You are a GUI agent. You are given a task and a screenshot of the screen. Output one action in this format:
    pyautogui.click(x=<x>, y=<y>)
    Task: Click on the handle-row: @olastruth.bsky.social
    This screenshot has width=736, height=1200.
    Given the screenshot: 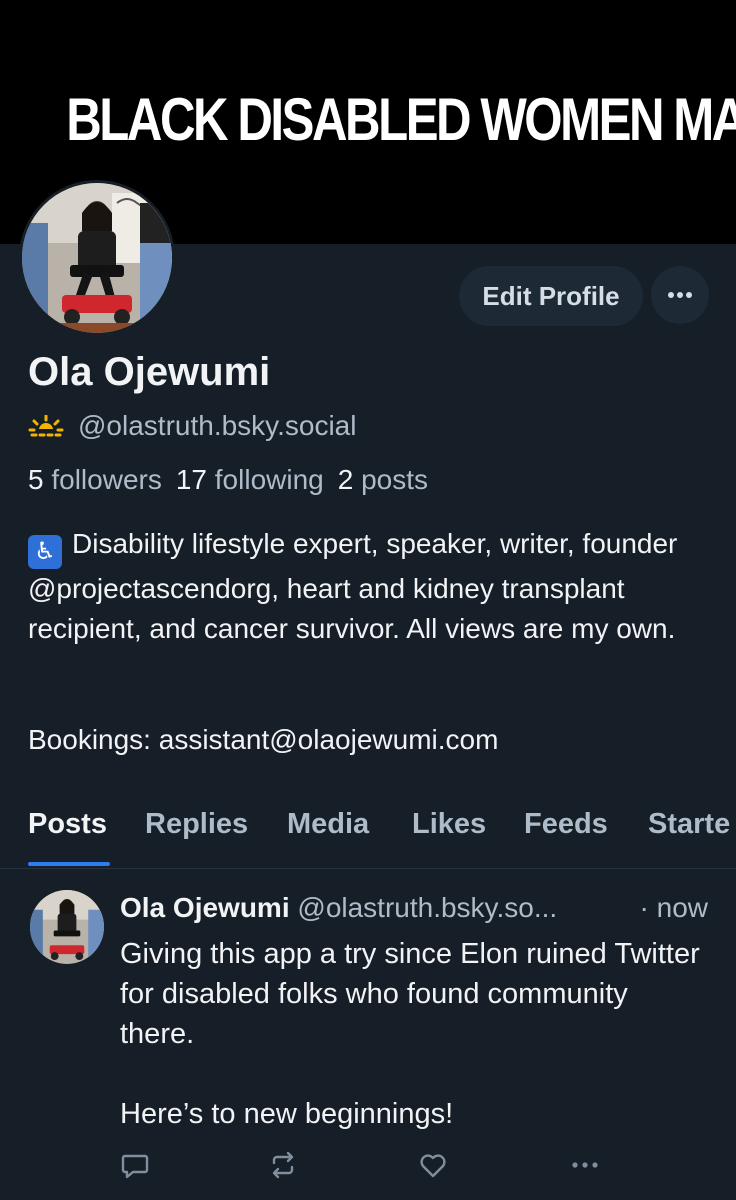 What is the action you would take?
    pyautogui.click(x=192, y=426)
    